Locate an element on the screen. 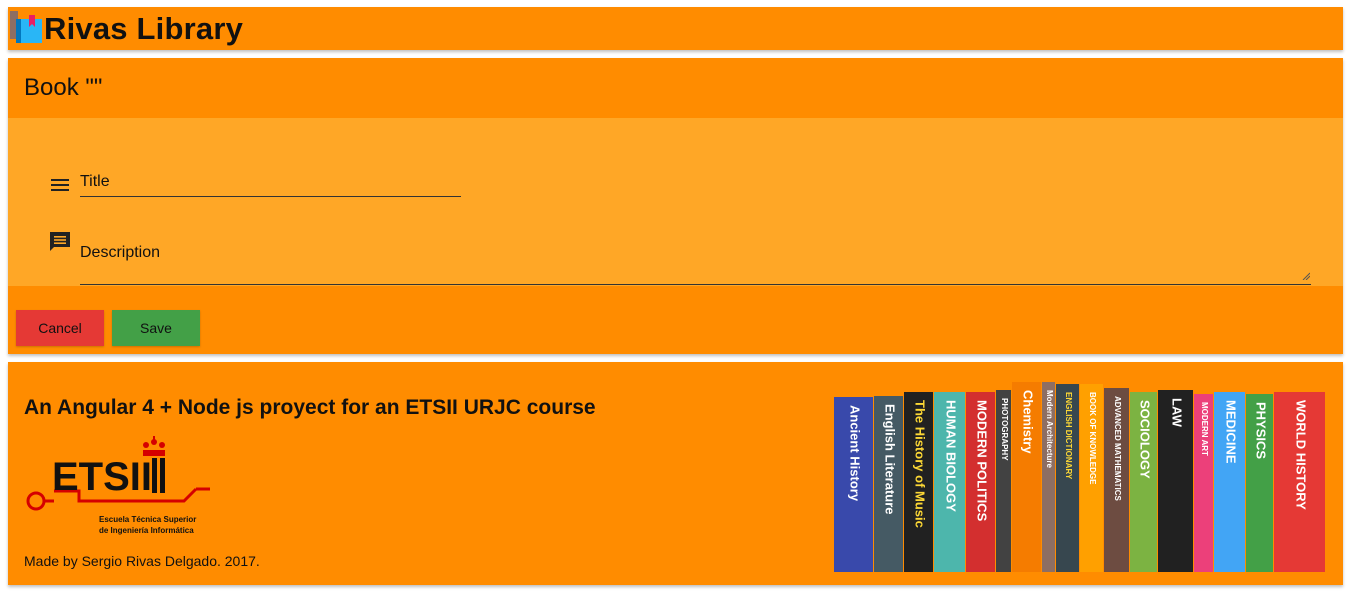 The width and height of the screenshot is (1350, 592). book-spine: Modern Architecture is located at coordinates (1048, 477).